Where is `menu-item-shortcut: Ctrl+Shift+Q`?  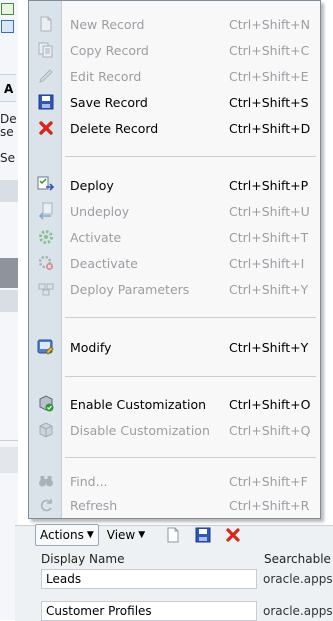 menu-item-shortcut: Ctrl+Shift+Q is located at coordinates (270, 430).